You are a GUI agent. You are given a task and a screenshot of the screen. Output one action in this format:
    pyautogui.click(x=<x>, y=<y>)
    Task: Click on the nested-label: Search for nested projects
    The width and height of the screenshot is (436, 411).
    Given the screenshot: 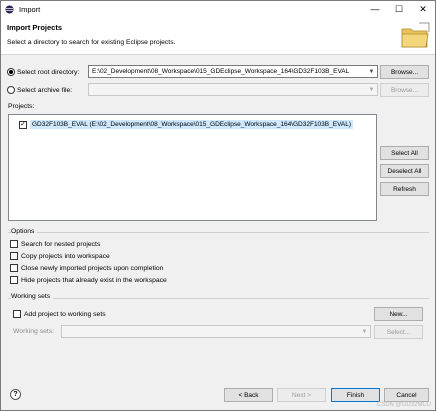 What is the action you would take?
    pyautogui.click(x=61, y=244)
    